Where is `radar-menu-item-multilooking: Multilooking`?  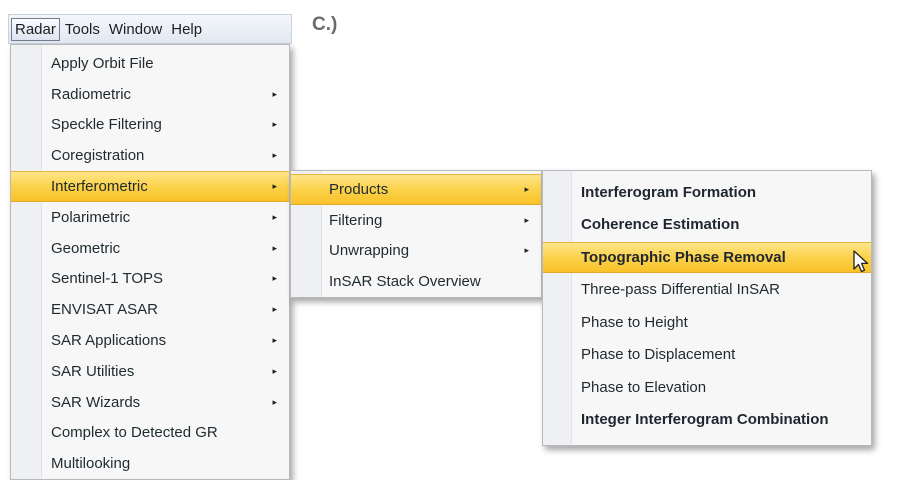
radar-menu-item-multilooking: Multilooking is located at coordinates (150, 463).